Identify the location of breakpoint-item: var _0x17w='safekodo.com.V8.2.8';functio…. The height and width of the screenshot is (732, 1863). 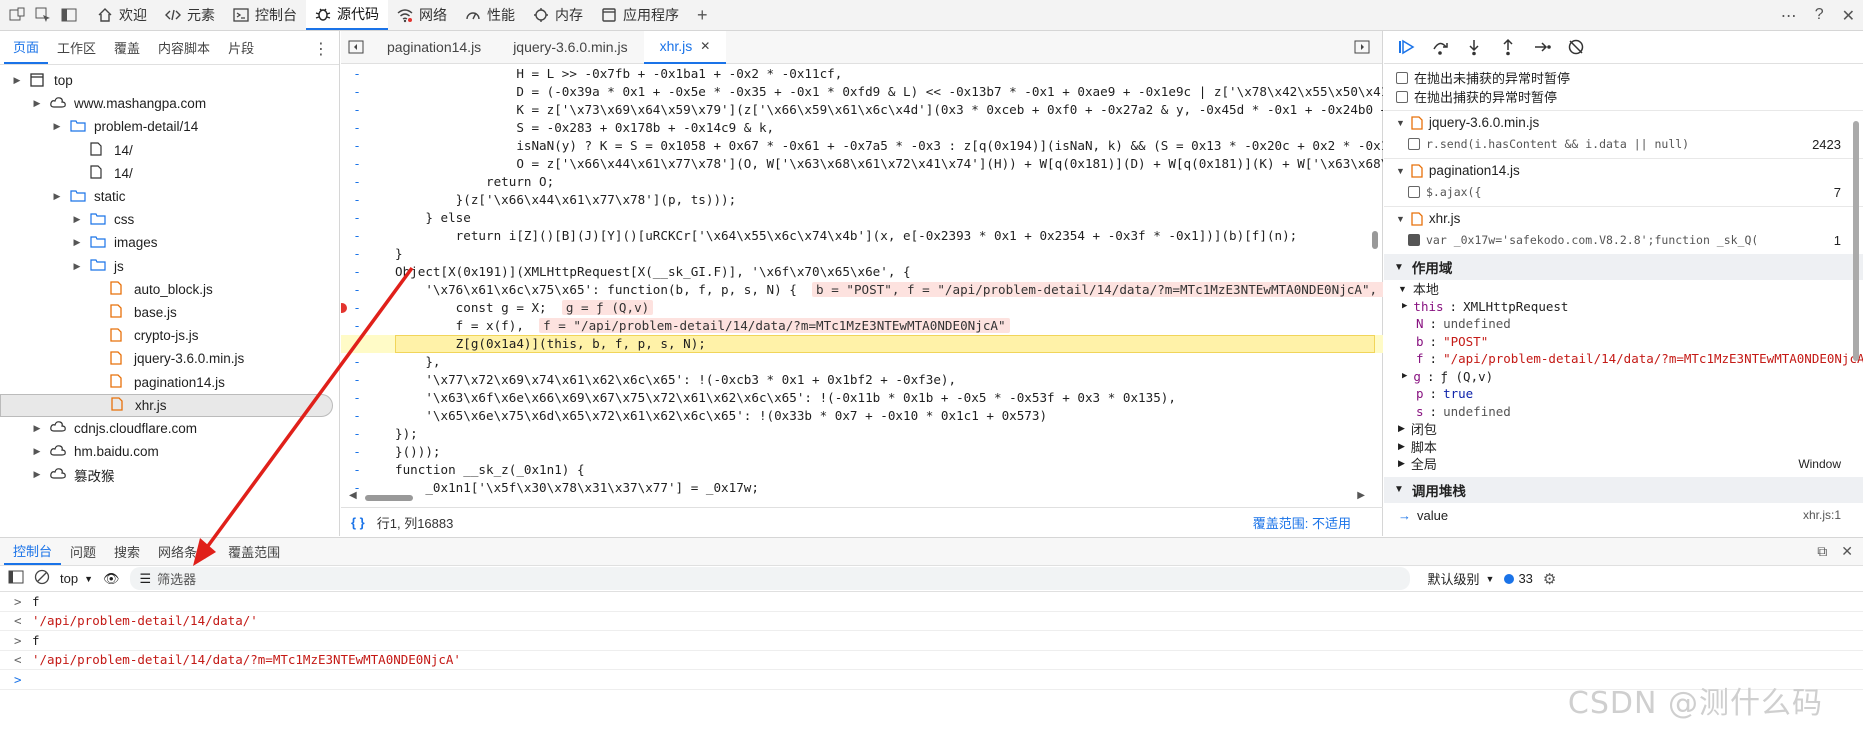
(1623, 240).